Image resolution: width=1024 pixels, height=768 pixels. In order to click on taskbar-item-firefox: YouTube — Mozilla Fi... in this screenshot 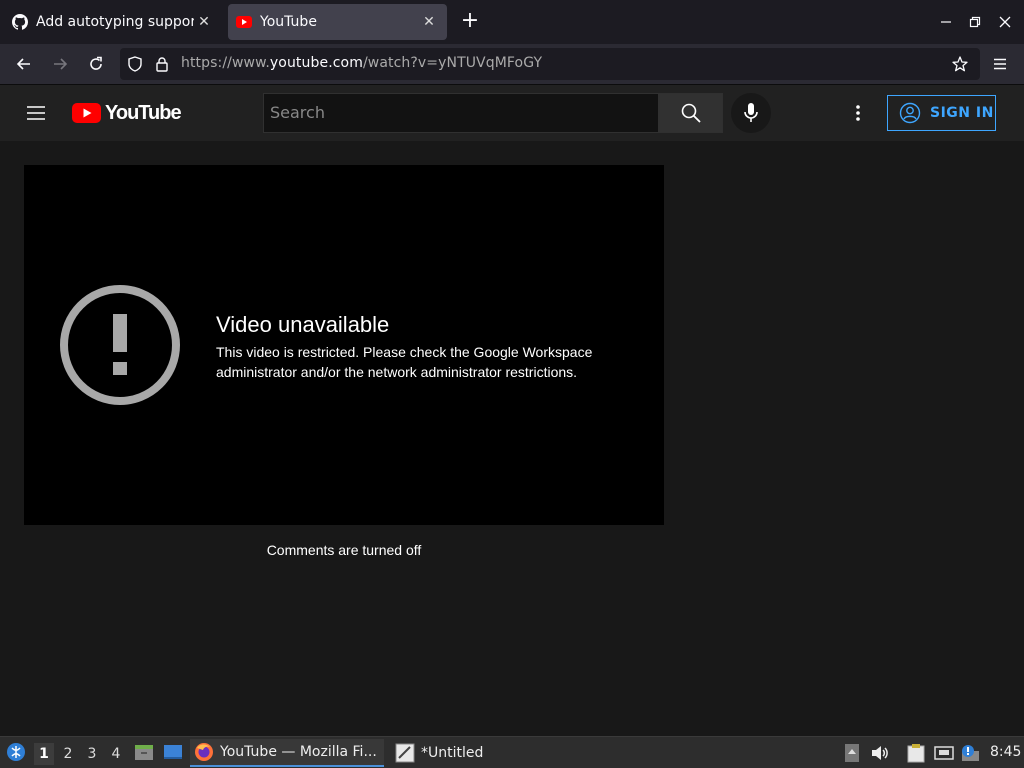, I will do `click(287, 753)`.